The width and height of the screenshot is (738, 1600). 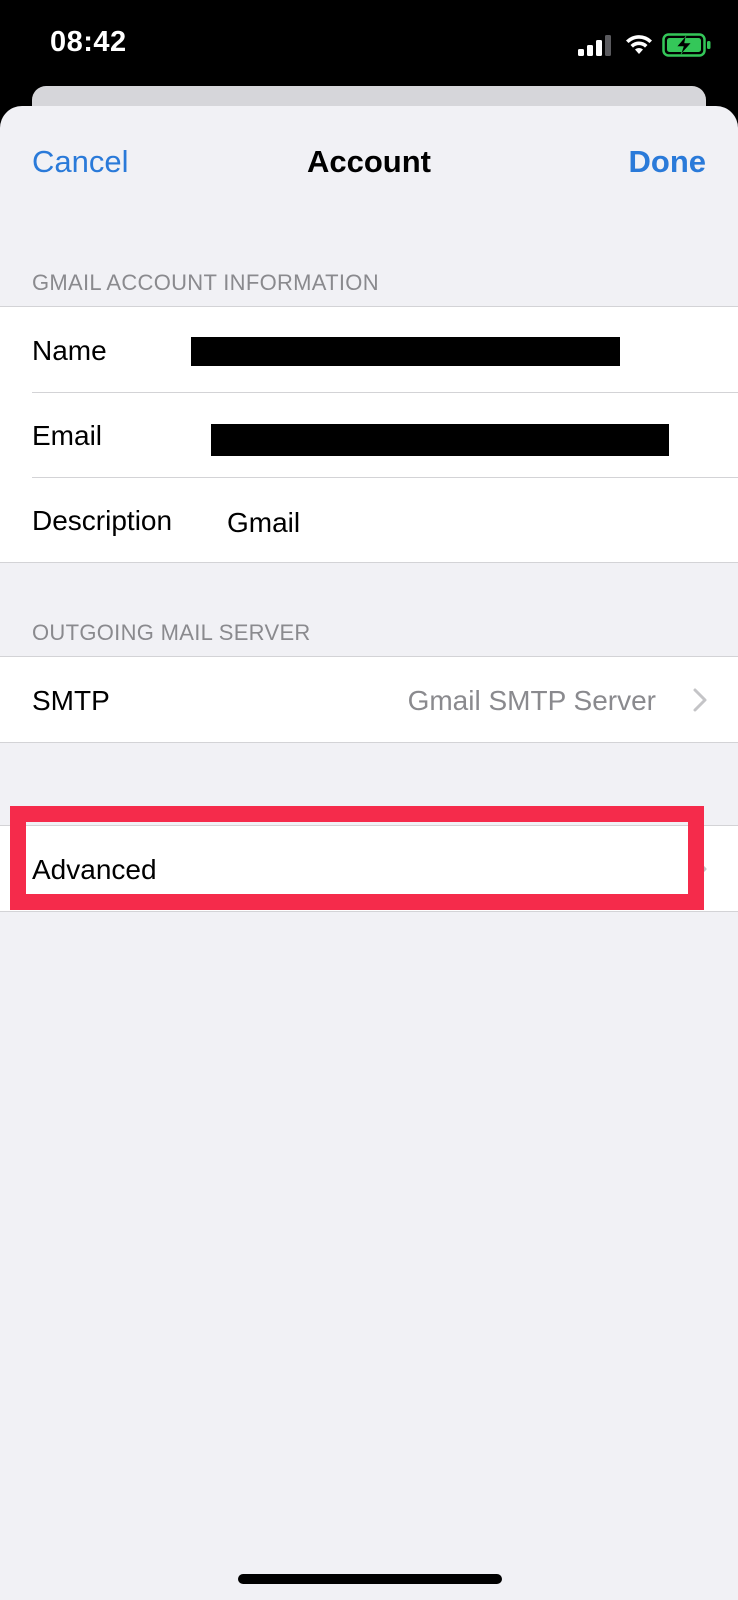 I want to click on name-row: Name, so click(x=369, y=349).